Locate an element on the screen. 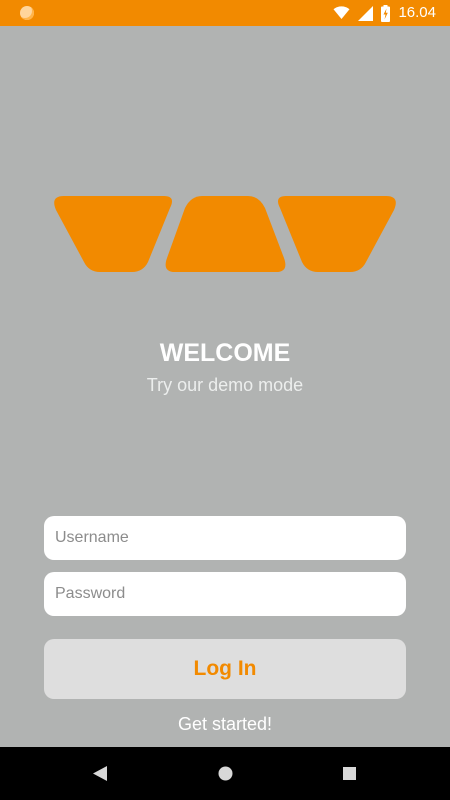 This screenshot has height=800, width=450. battery-charging-icon is located at coordinates (386, 13).